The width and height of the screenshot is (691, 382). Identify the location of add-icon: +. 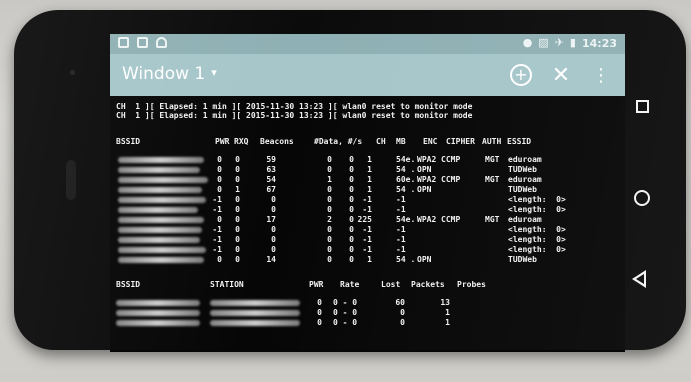
(521, 75).